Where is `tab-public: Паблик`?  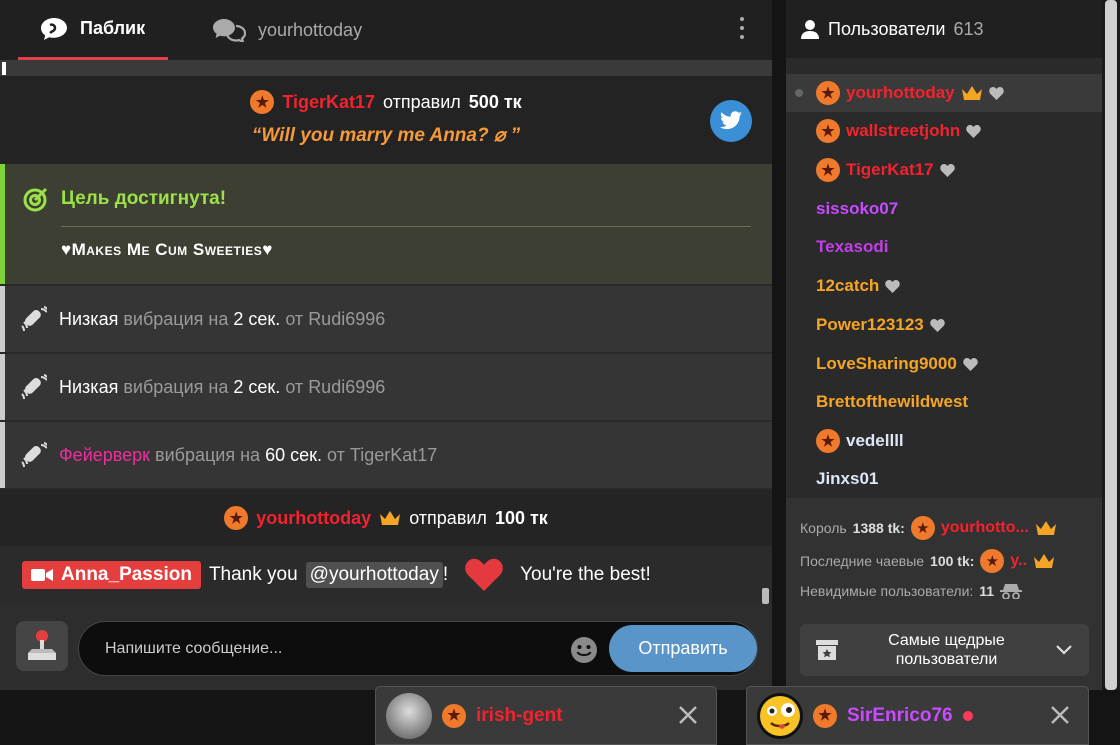
tab-public: Паблик is located at coordinates (93, 30).